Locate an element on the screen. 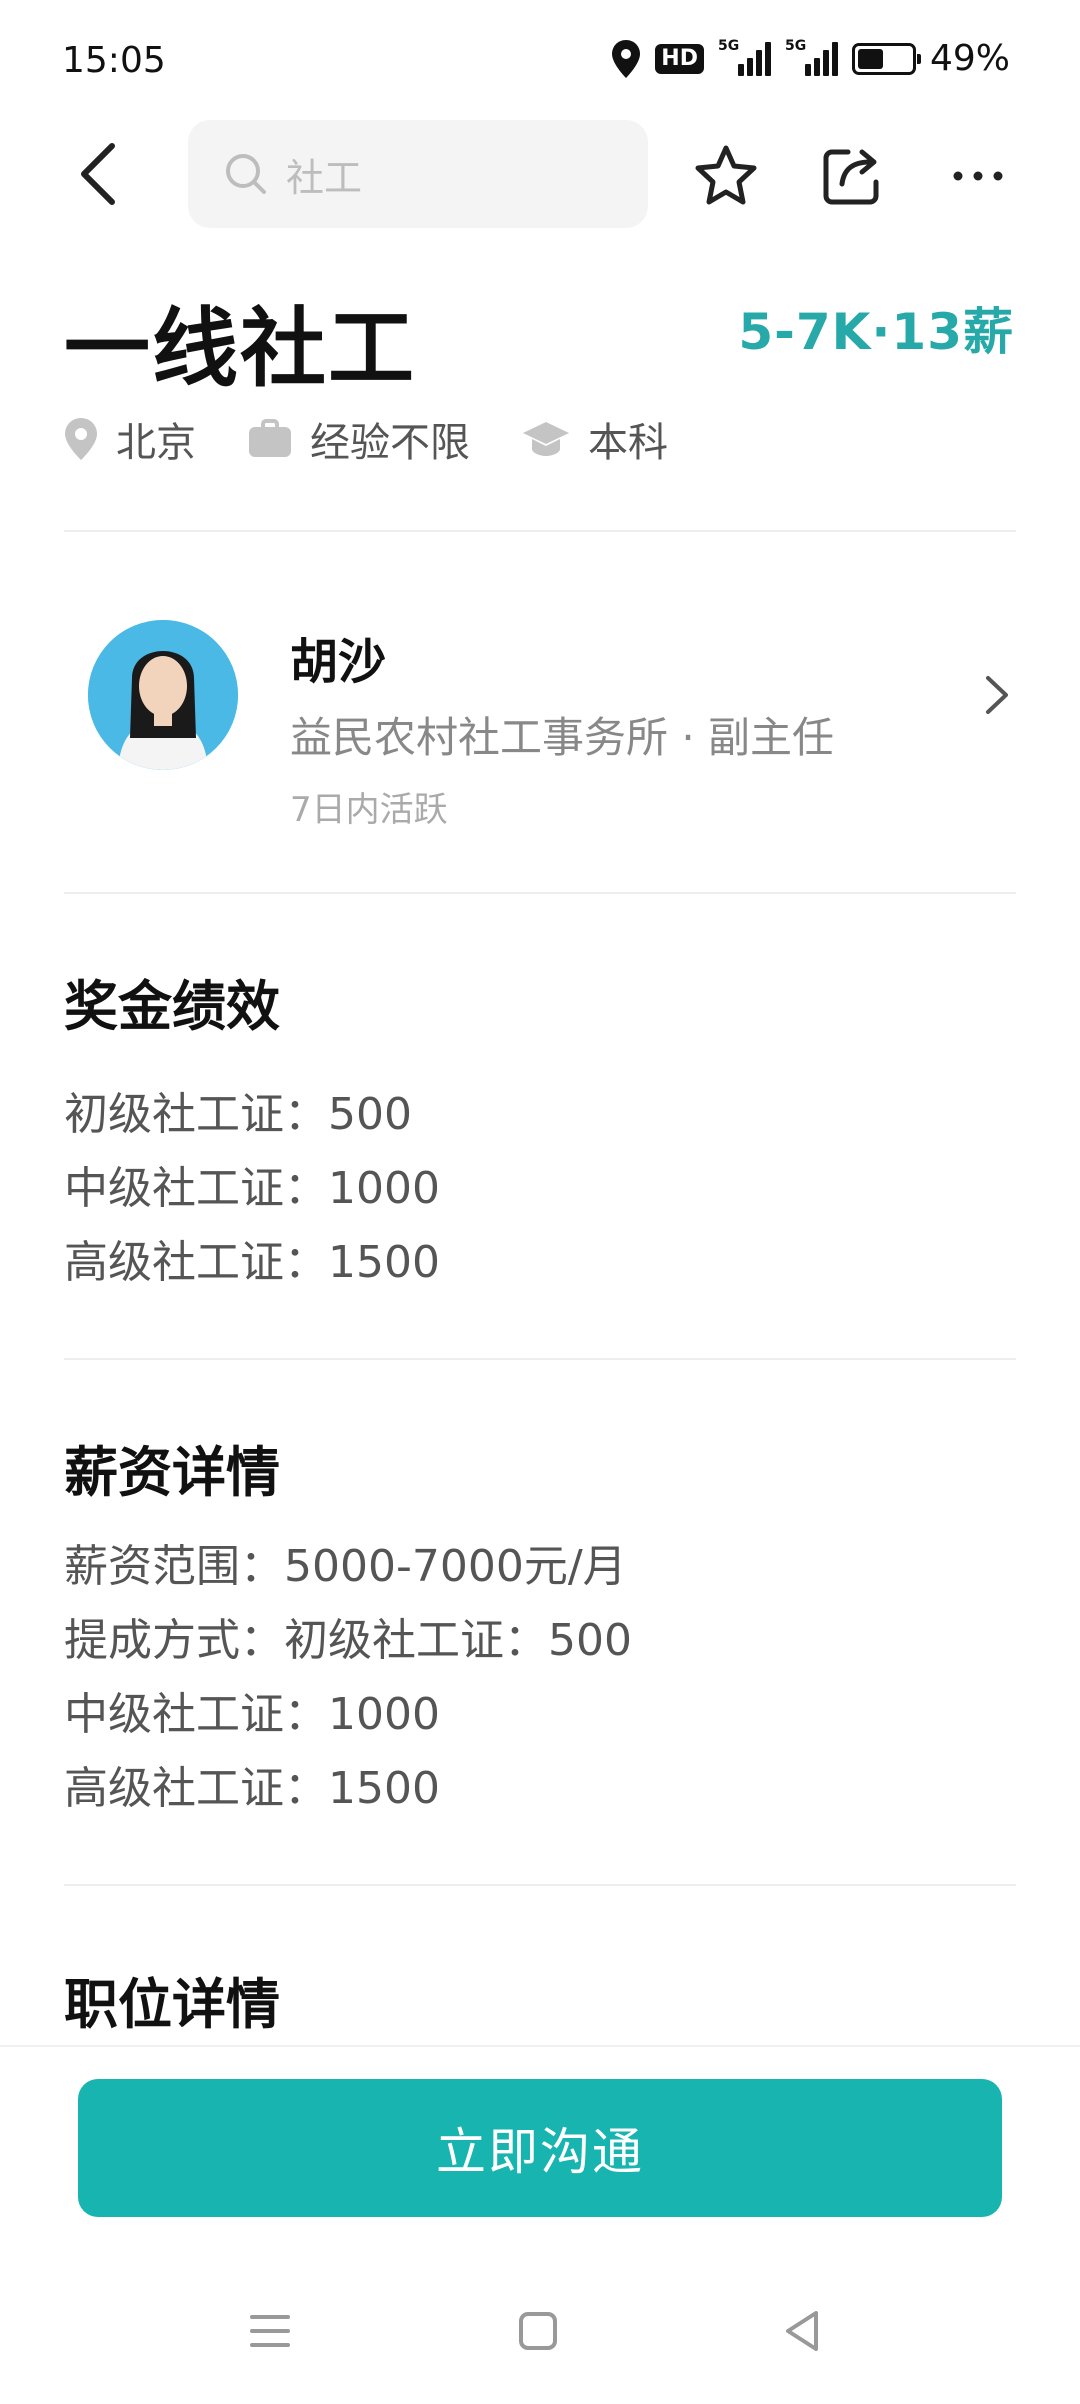 The width and height of the screenshot is (1080, 2404). graduation-cap-icon is located at coordinates (546, 439).